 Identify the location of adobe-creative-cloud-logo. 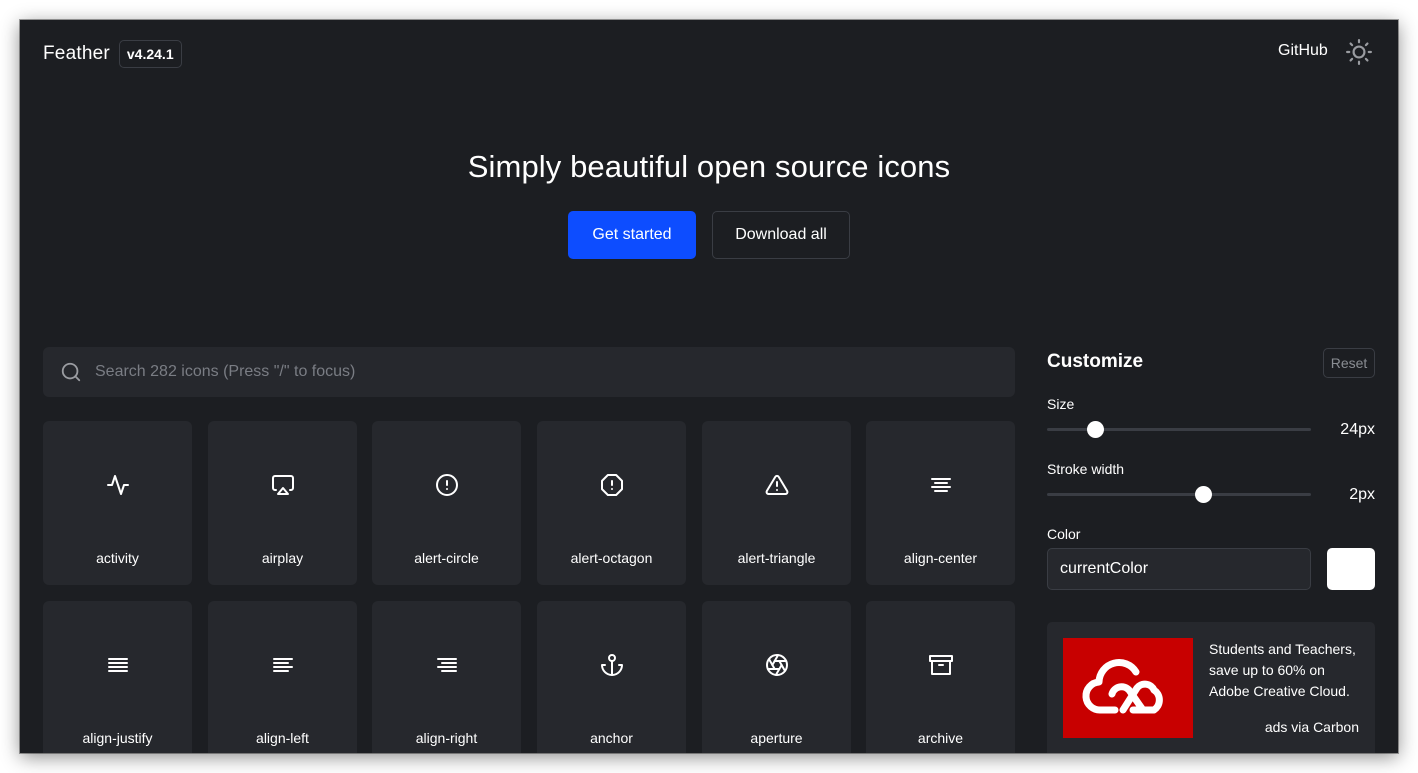
(1122, 686).